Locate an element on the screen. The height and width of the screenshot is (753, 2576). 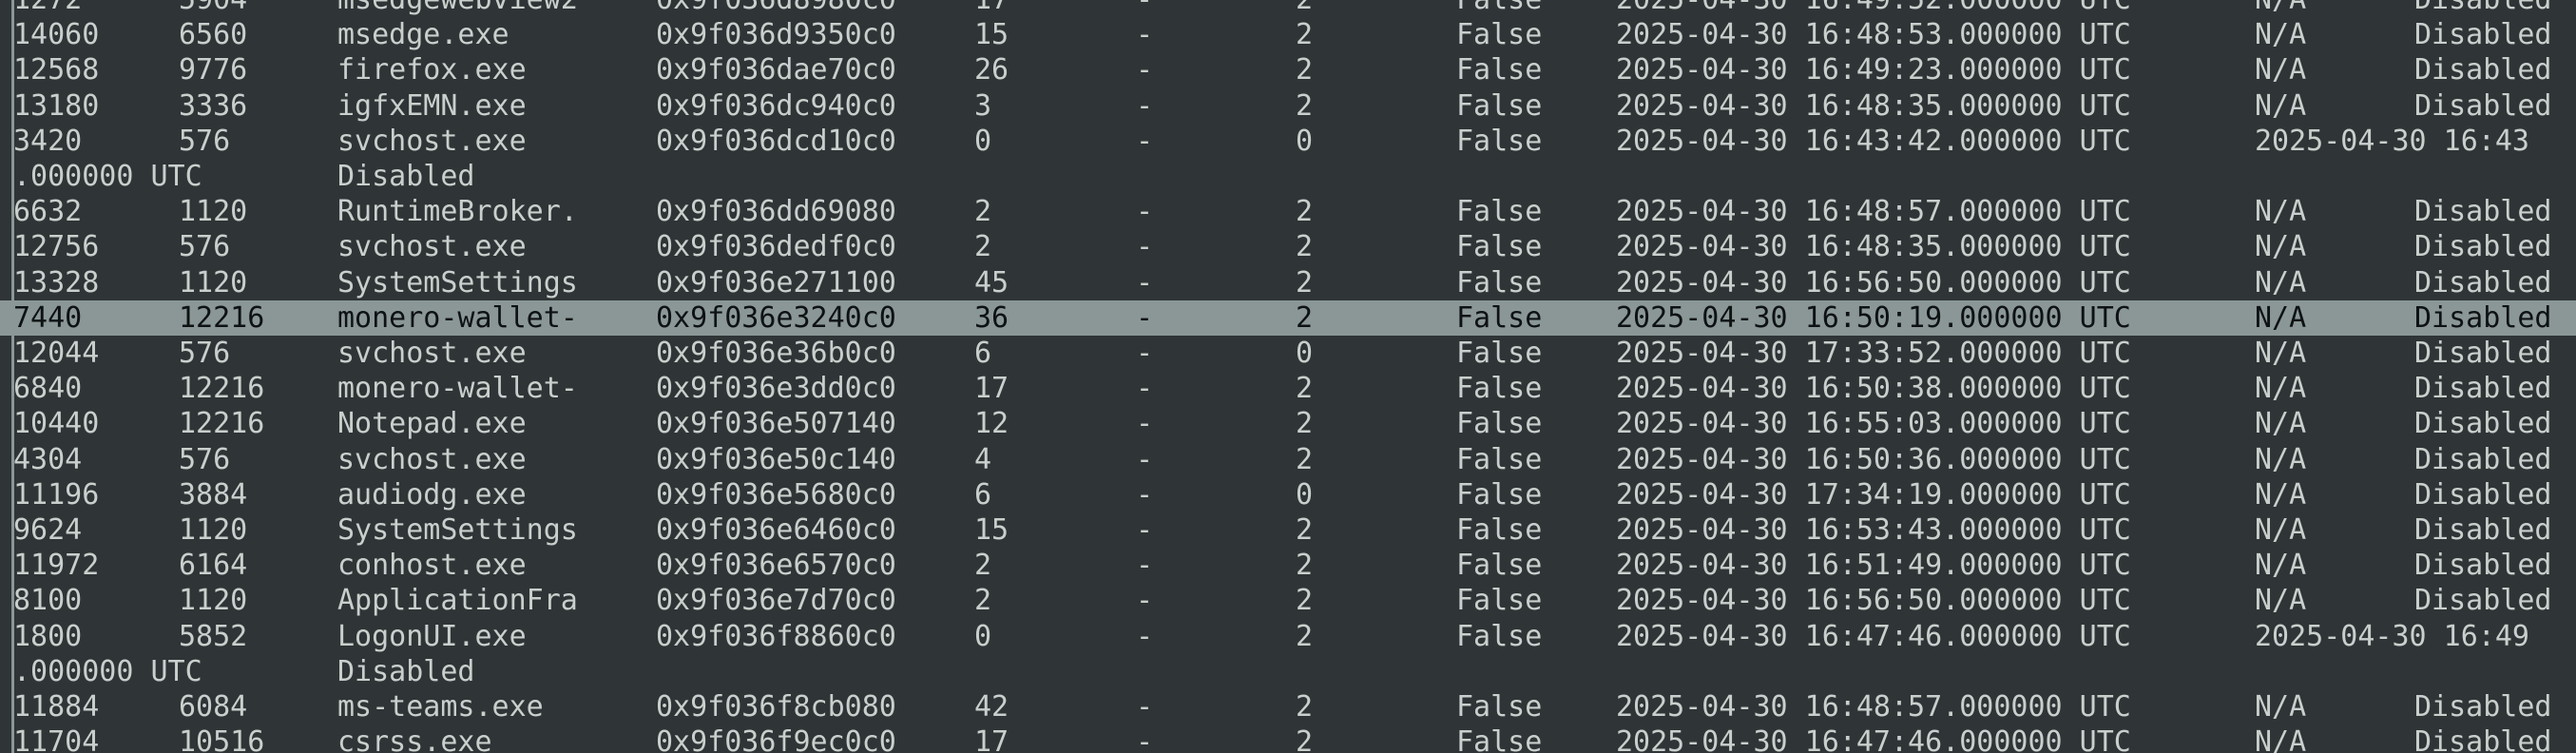
pid-cell: 14060 is located at coordinates (57, 35).